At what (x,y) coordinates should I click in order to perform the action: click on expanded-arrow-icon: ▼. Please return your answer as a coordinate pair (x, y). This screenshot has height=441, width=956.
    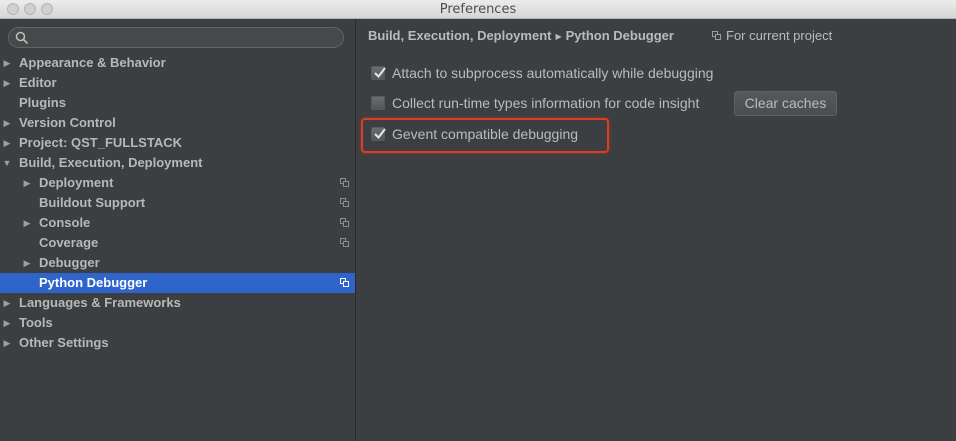
    Looking at the image, I should click on (7, 163).